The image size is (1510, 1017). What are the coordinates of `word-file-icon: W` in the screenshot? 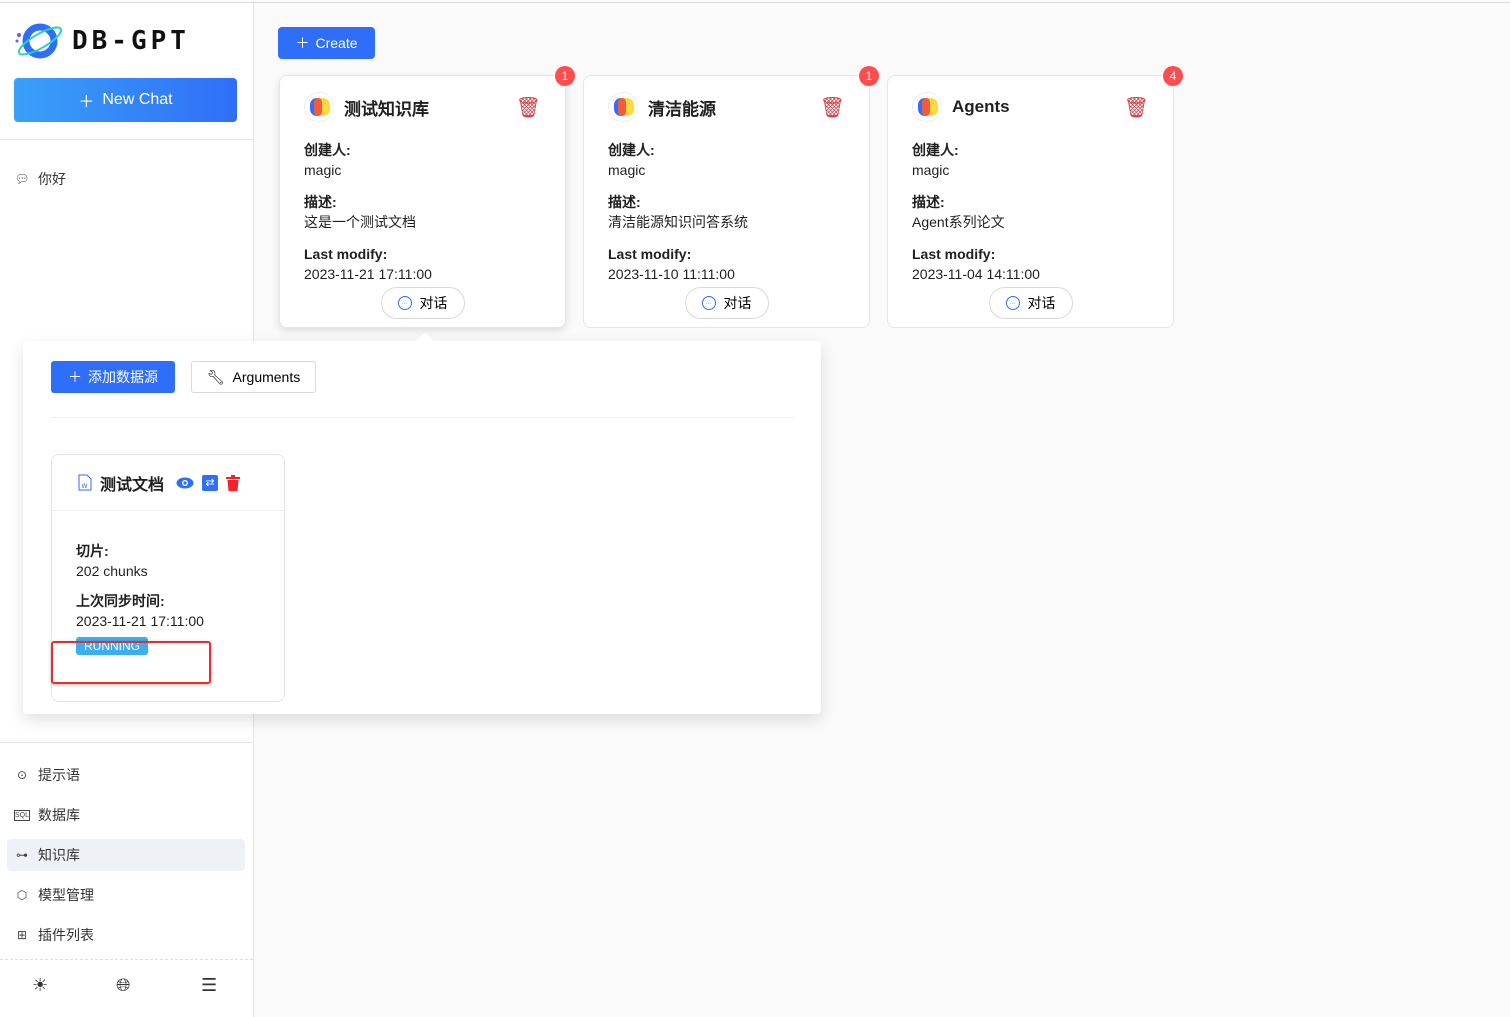 It's located at (85, 482).